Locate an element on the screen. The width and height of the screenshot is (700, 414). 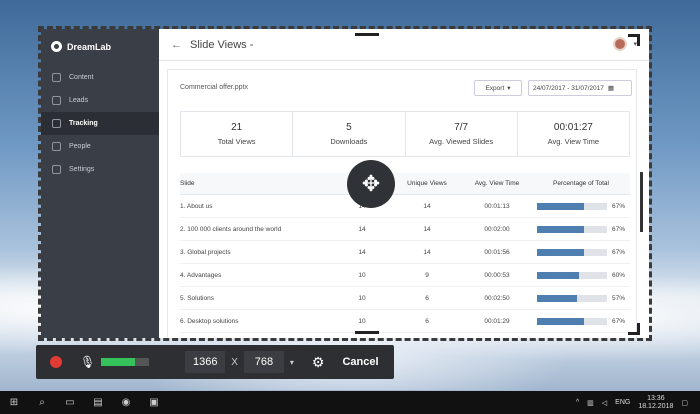
resize-handle-bottom-right is located at coordinates (634, 329).